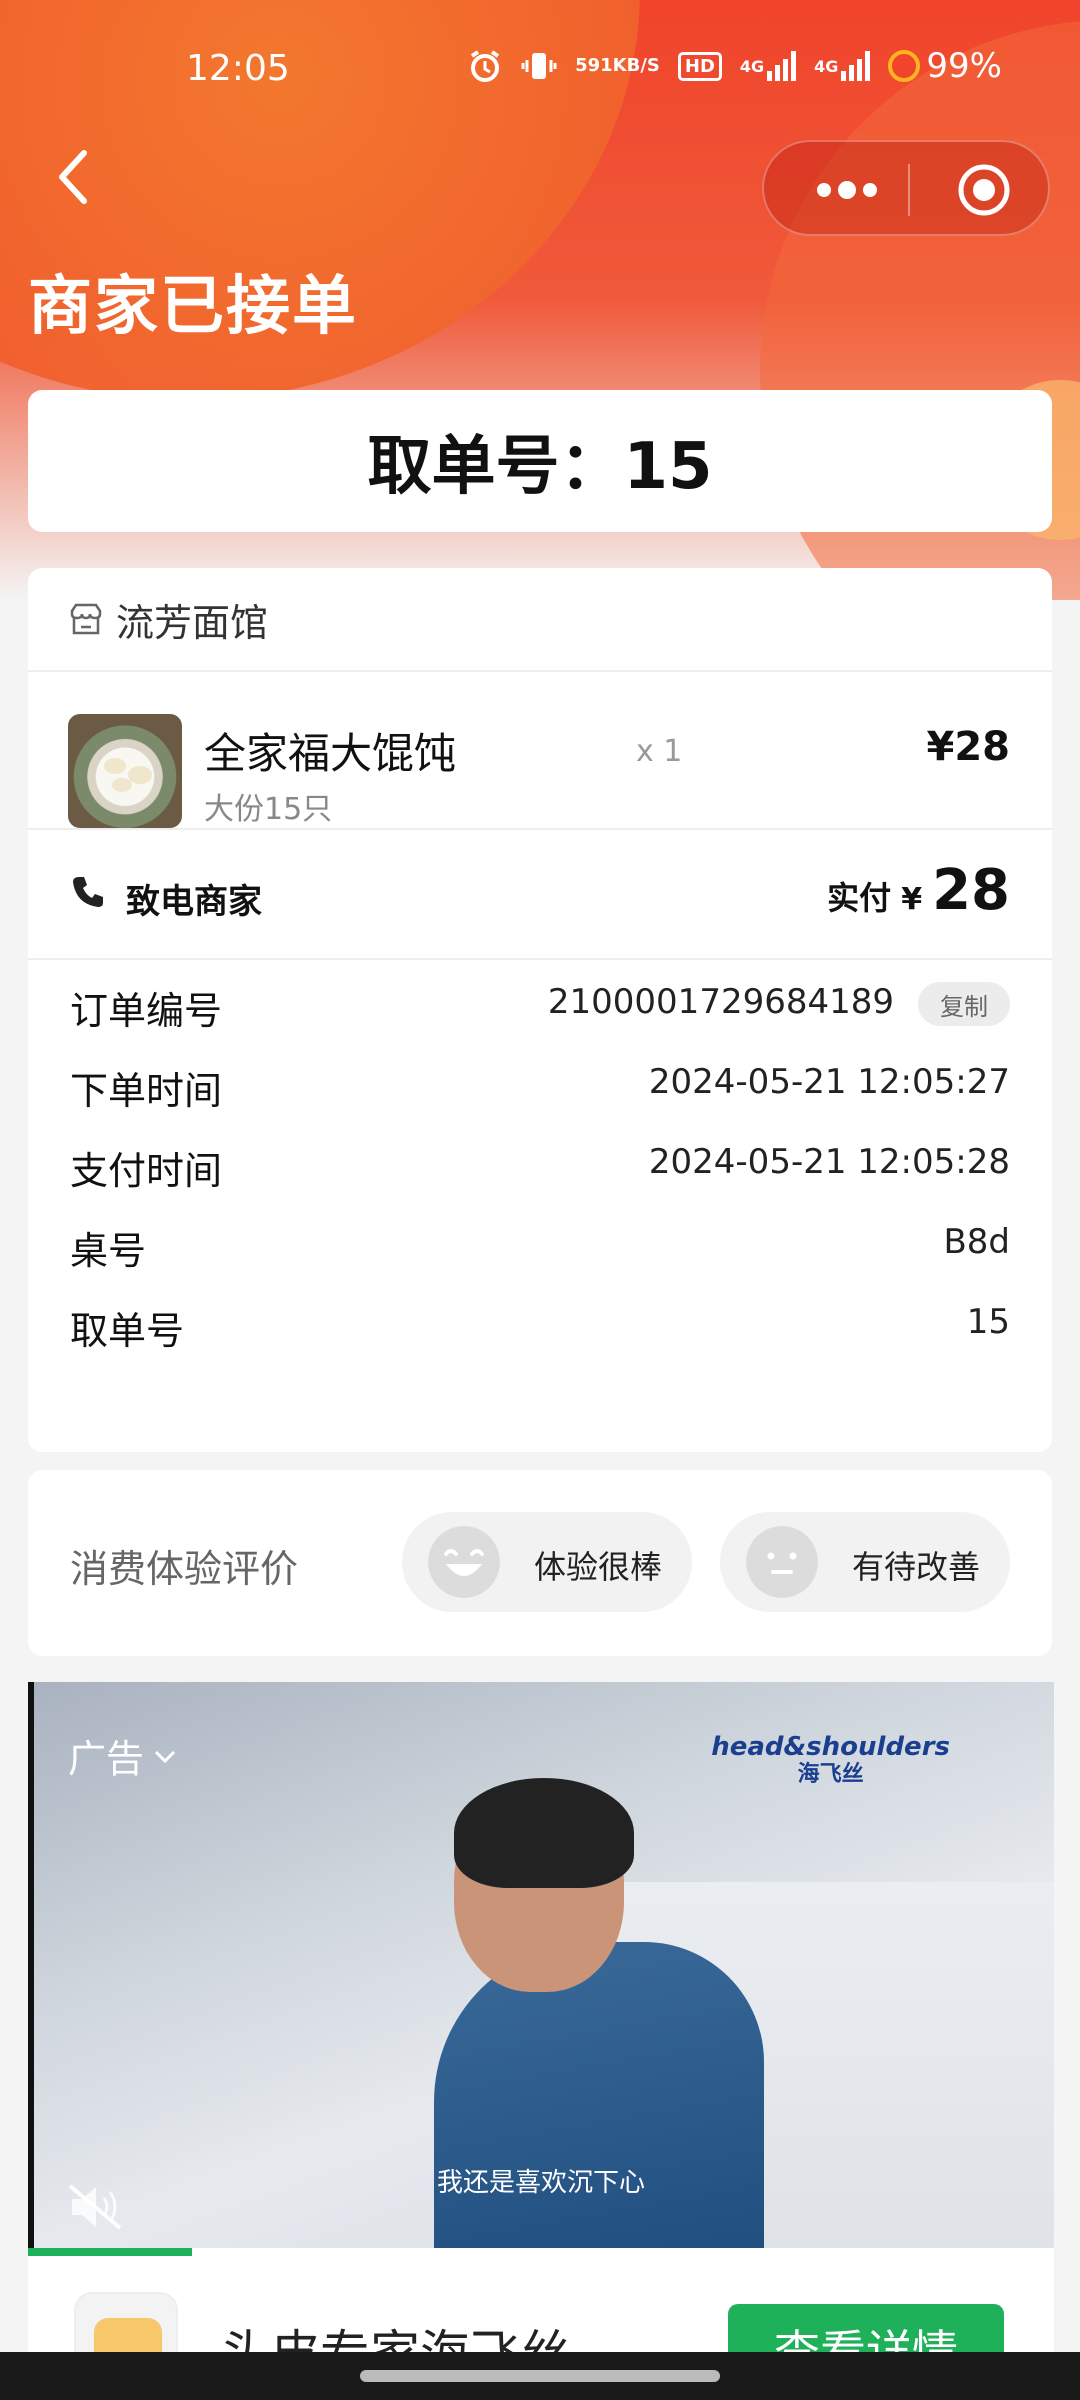 This screenshot has height=2400, width=1080. I want to click on video-progress-fill, so click(110, 2252).